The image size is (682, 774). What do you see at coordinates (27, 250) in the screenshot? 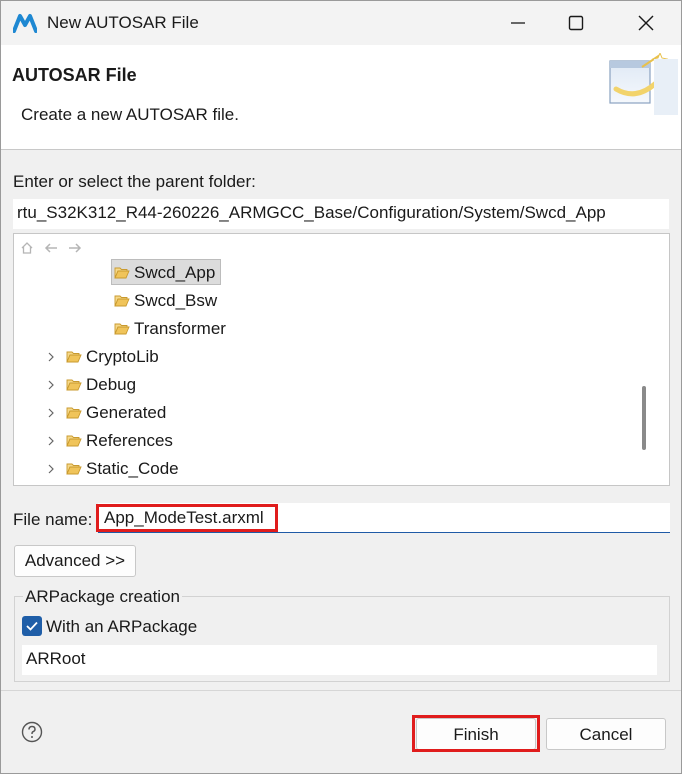
I see `home-icon` at bounding box center [27, 250].